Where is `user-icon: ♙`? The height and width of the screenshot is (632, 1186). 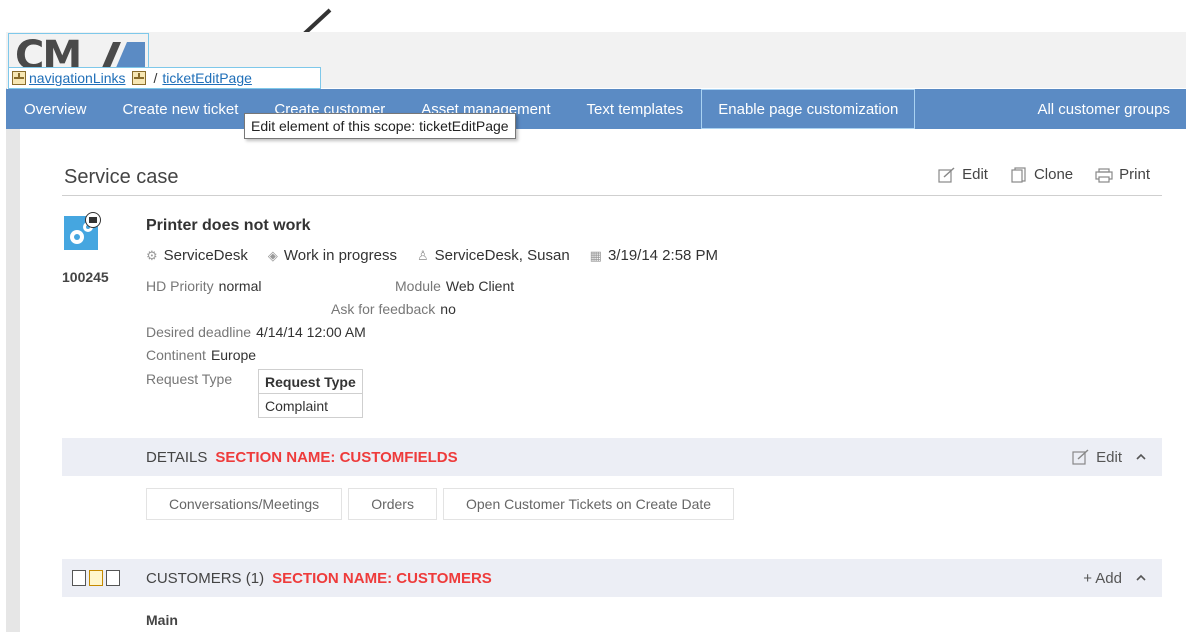
user-icon: ♙ is located at coordinates (422, 255).